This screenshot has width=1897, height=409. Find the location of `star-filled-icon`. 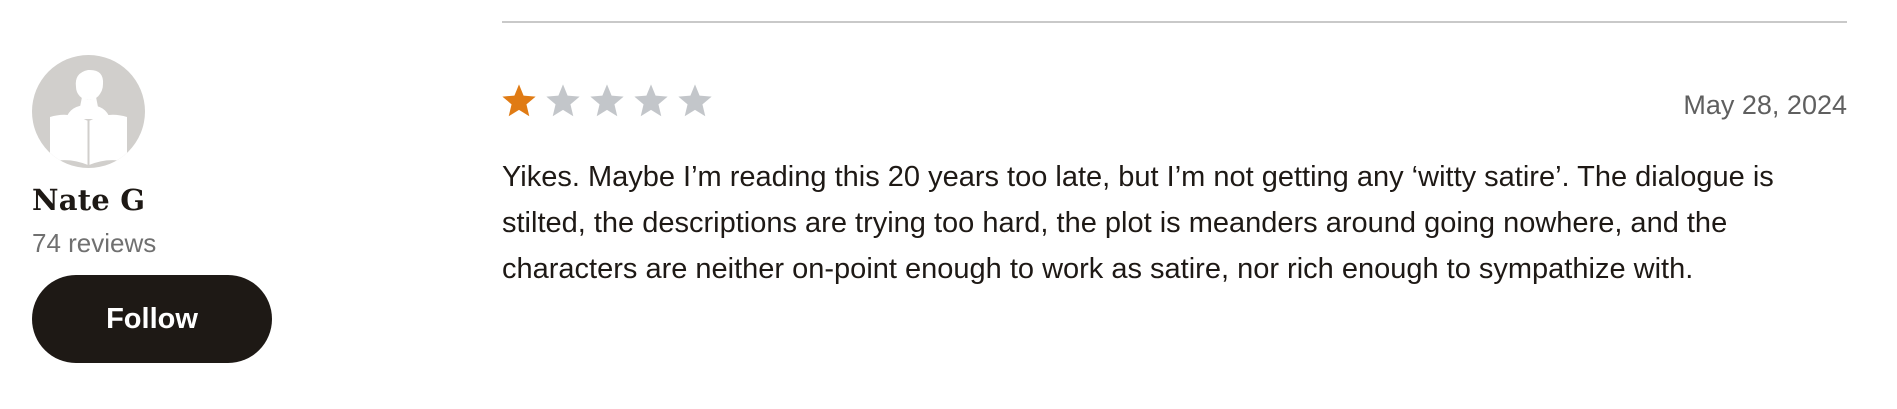

star-filled-icon is located at coordinates (519, 100).